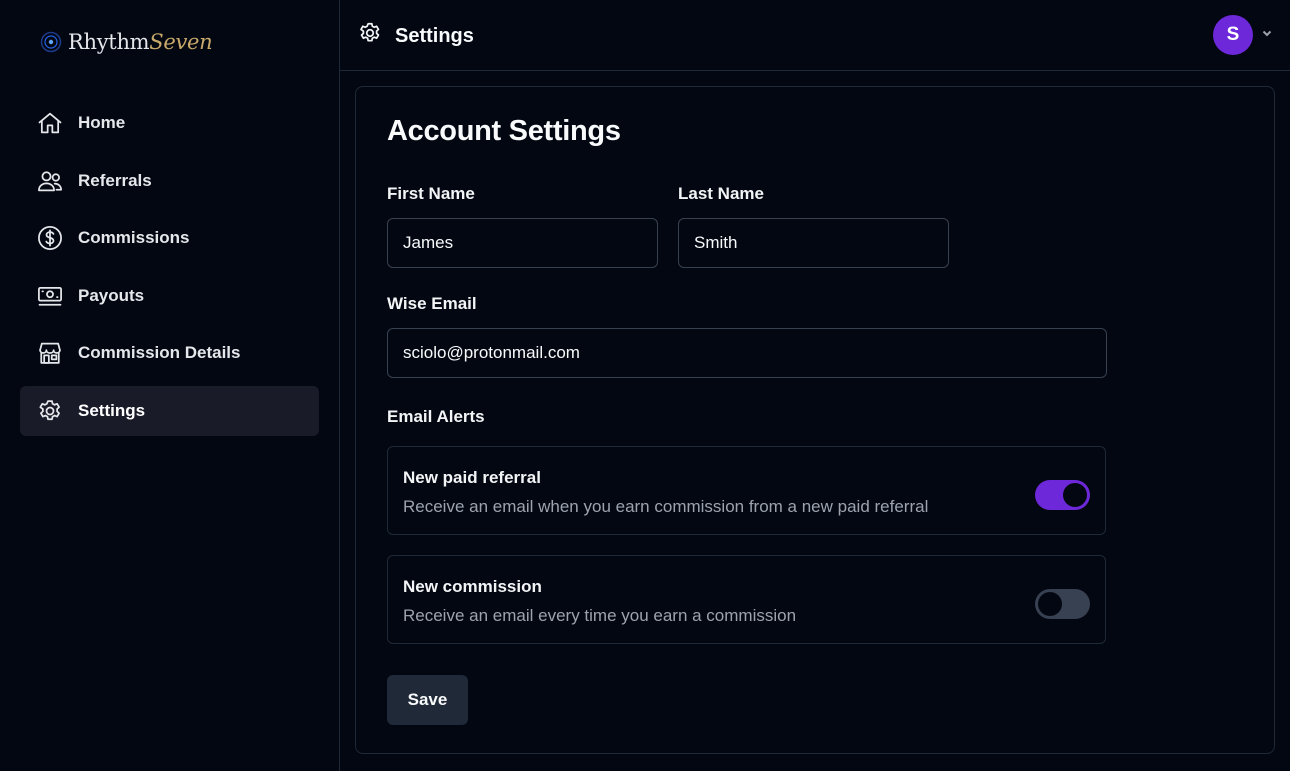  I want to click on brand-name: RhythmSeven, so click(140, 42).